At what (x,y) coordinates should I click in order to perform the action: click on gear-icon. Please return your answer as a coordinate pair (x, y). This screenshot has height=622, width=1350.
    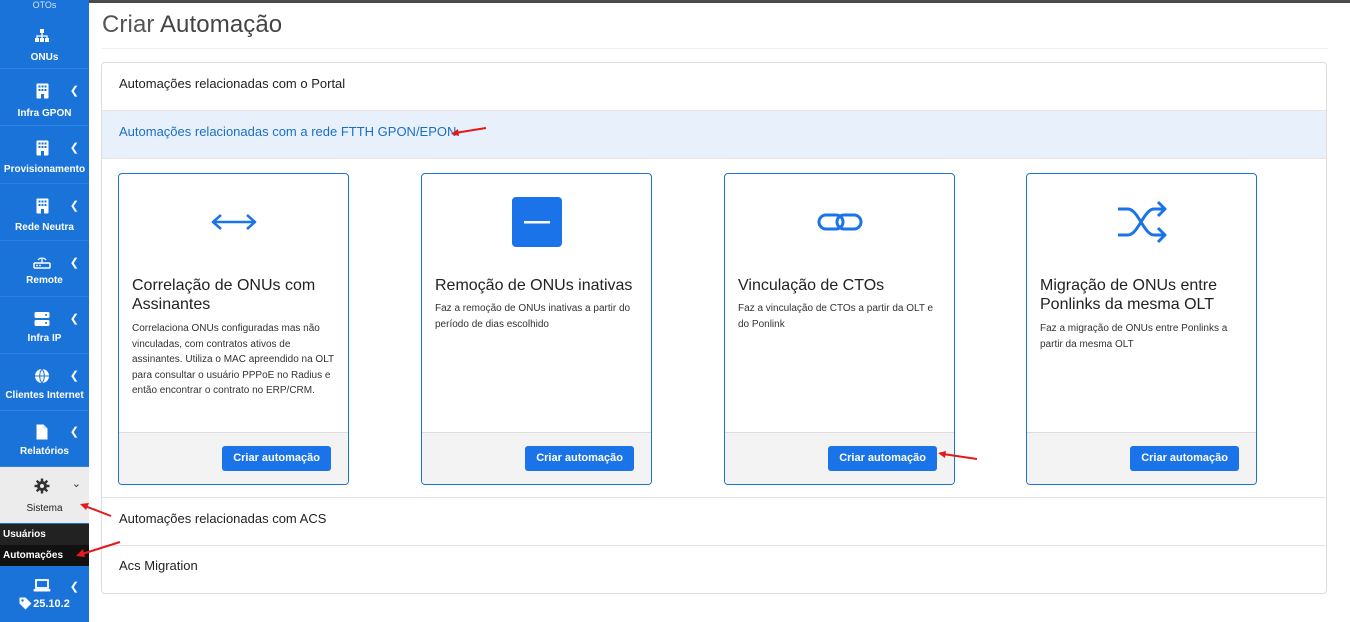
    Looking at the image, I should click on (42, 486).